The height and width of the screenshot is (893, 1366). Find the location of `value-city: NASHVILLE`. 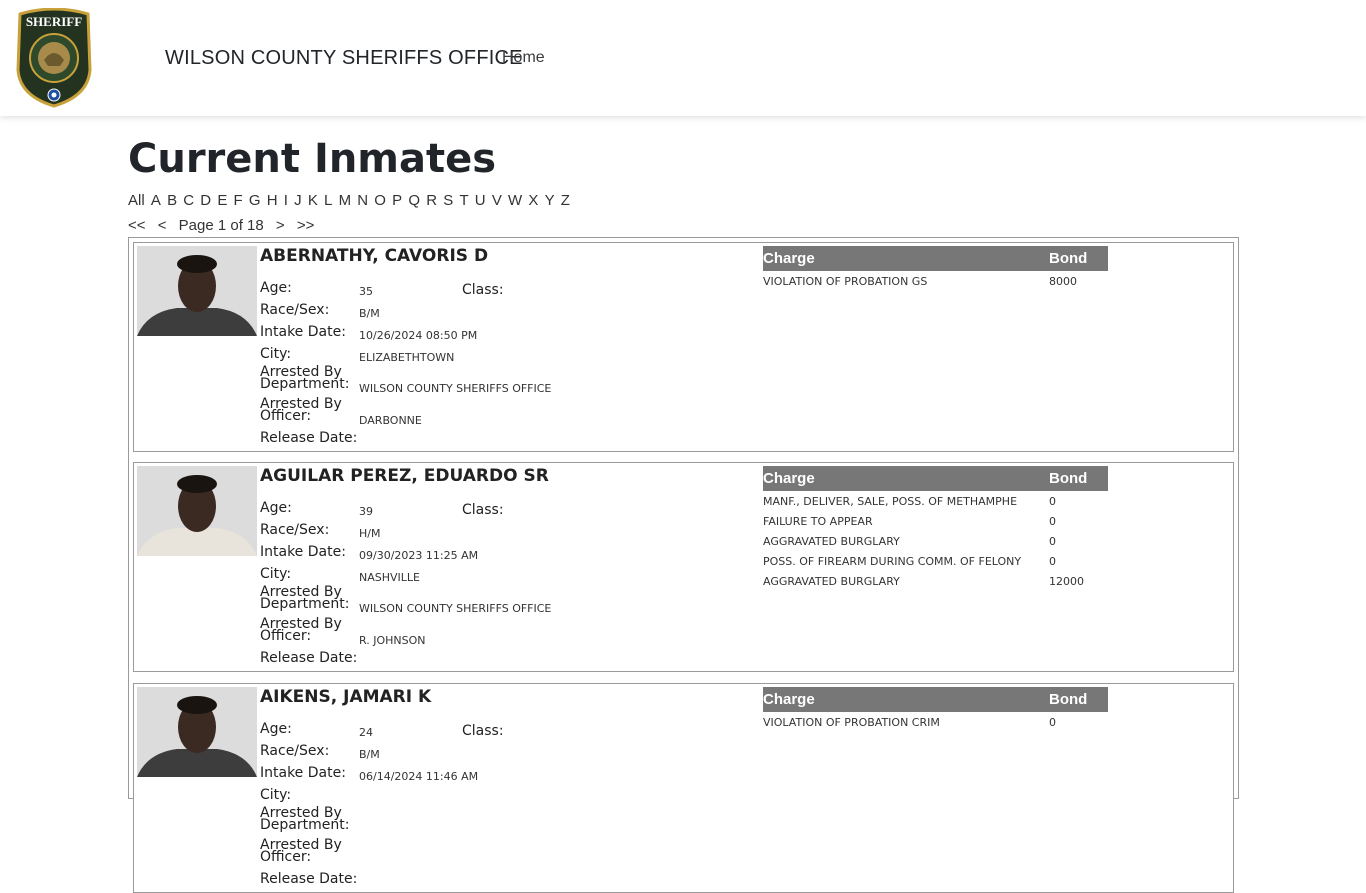

value-city: NASHVILLE is located at coordinates (389, 577).